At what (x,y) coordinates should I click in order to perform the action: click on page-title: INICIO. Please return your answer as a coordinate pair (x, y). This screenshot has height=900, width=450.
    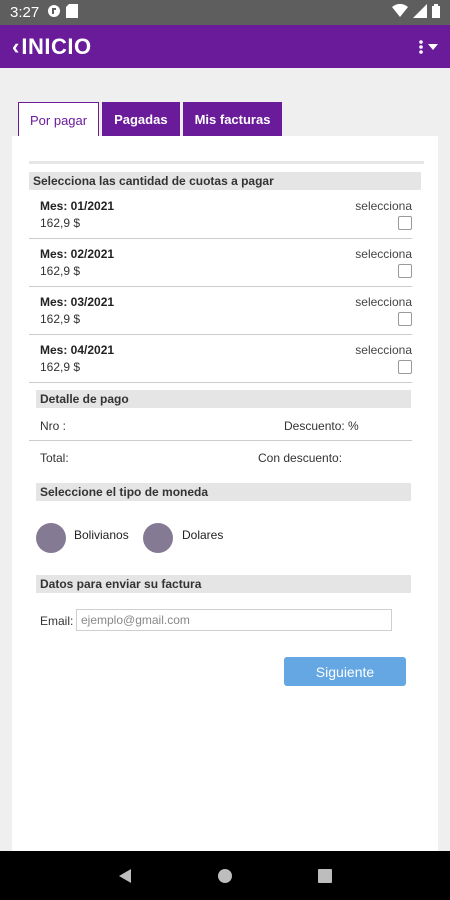
    Looking at the image, I should click on (56, 46).